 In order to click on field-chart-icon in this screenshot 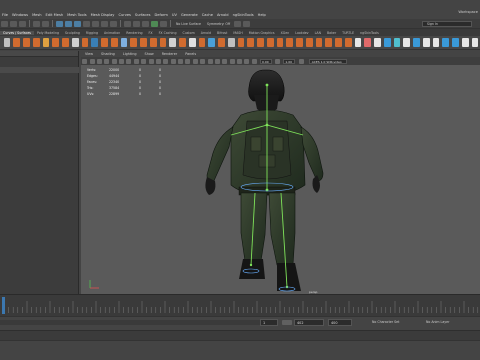, I will do `click(144, 61)`.